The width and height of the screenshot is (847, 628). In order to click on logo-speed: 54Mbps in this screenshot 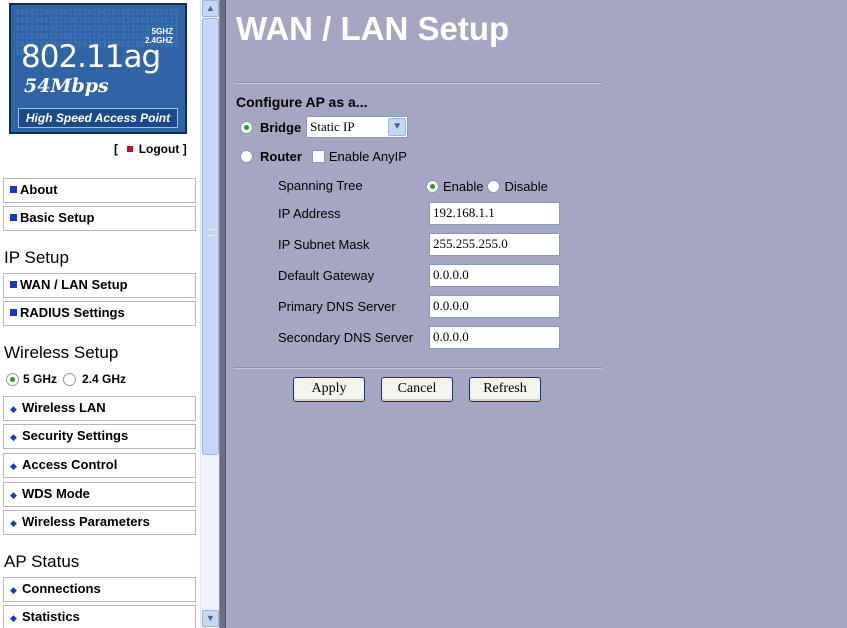, I will do `click(66, 86)`.